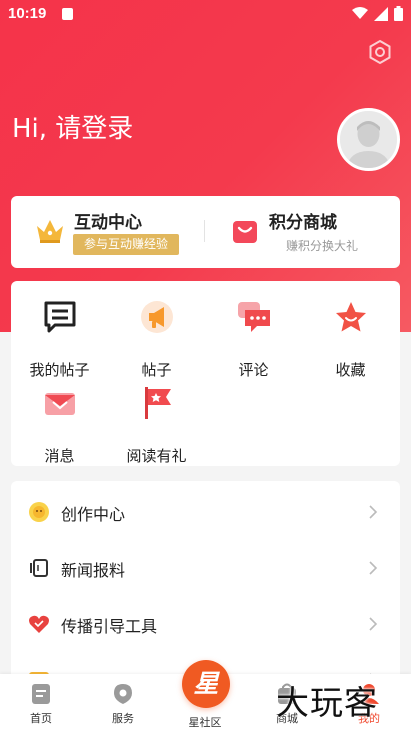 The width and height of the screenshot is (411, 732). Describe the element at coordinates (327, 702) in the screenshot. I see `watermark-text: 大玩客` at that location.